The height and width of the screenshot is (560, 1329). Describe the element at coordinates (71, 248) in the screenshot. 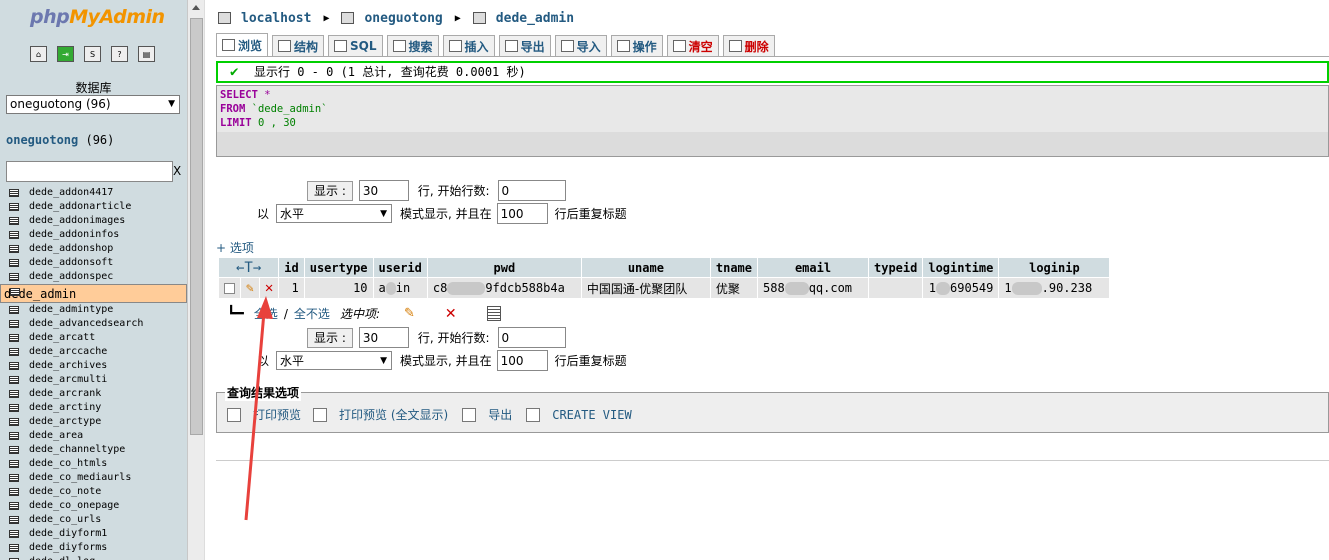

I see `sidebar-table-label: dede_addonshop` at that location.